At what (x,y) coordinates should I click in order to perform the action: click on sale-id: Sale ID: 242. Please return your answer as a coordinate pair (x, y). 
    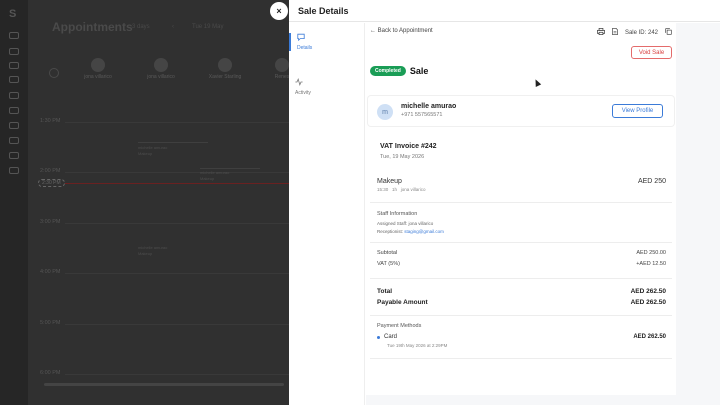
    Looking at the image, I should click on (641, 32).